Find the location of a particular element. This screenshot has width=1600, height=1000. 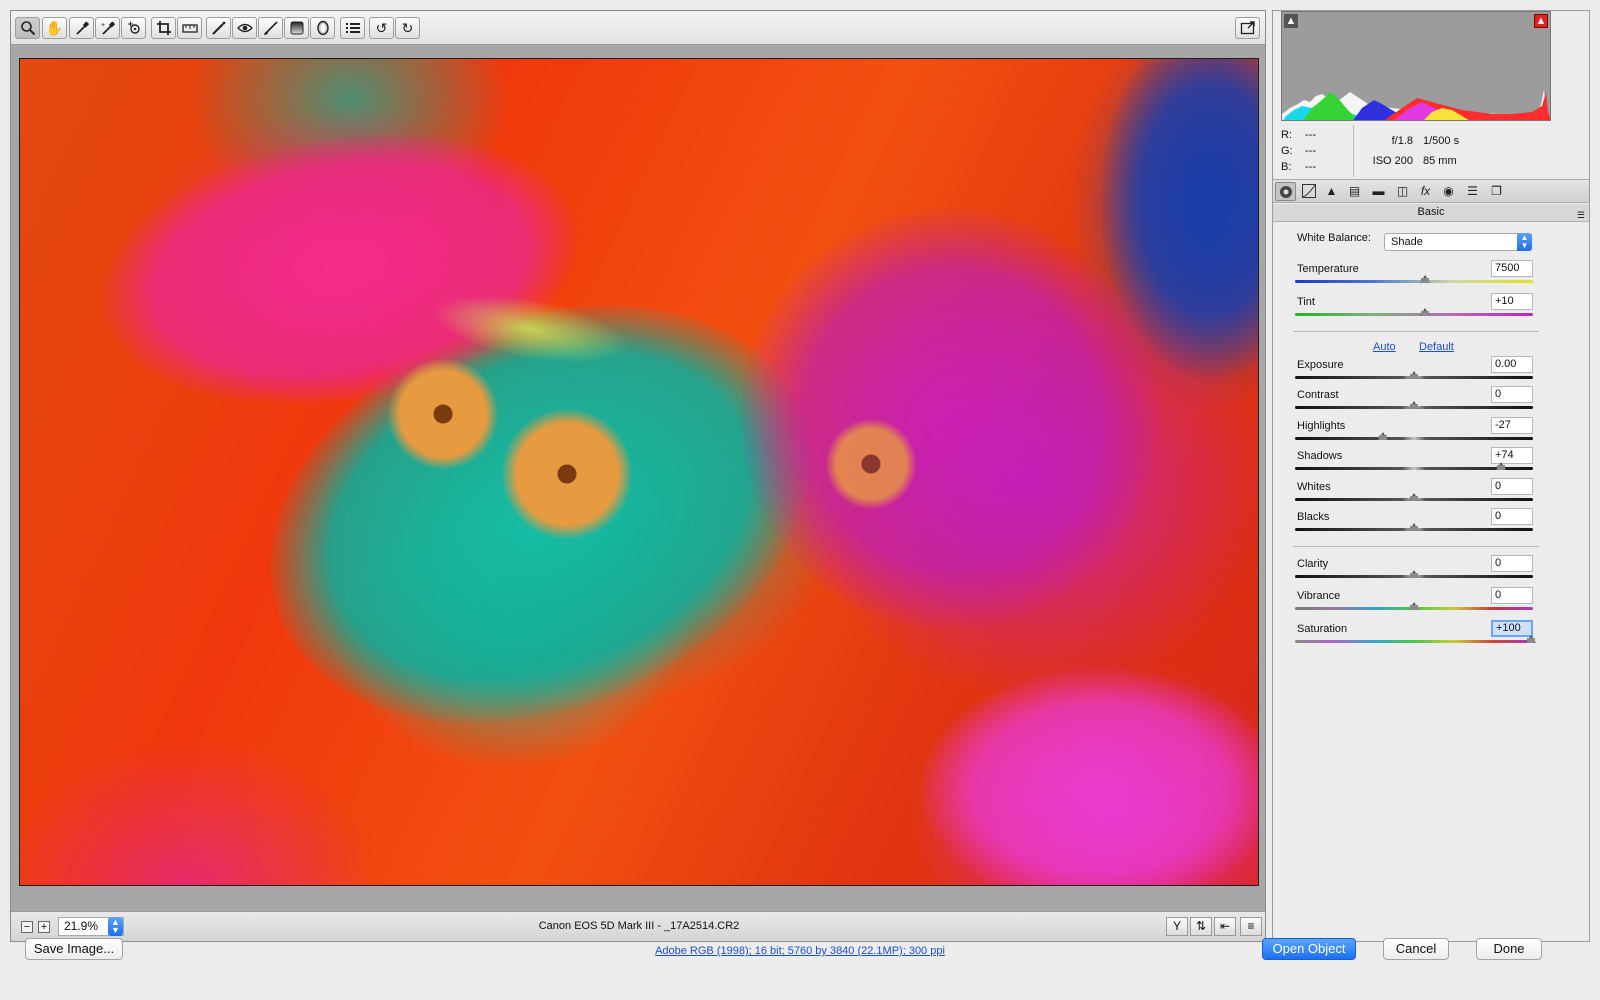

preferences-tool-icon is located at coordinates (352, 28).